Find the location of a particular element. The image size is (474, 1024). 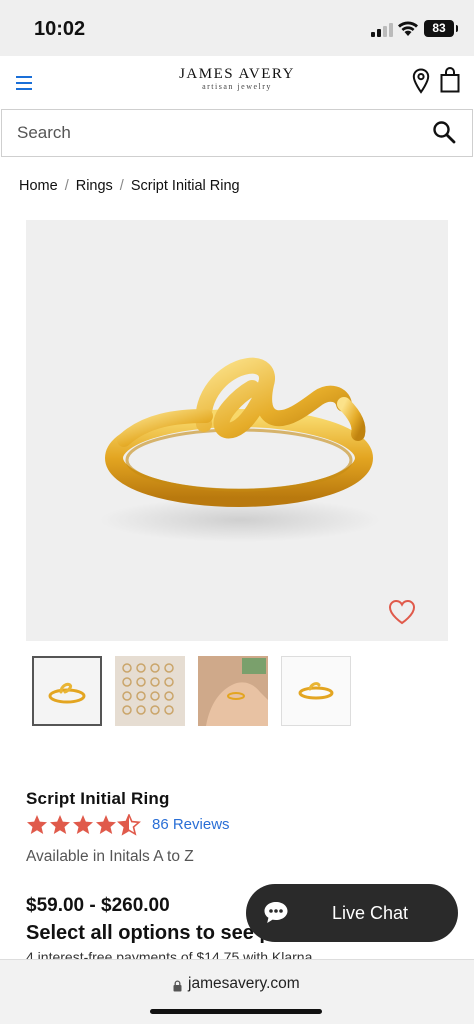

thumbnail-ring-front is located at coordinates (67, 691).